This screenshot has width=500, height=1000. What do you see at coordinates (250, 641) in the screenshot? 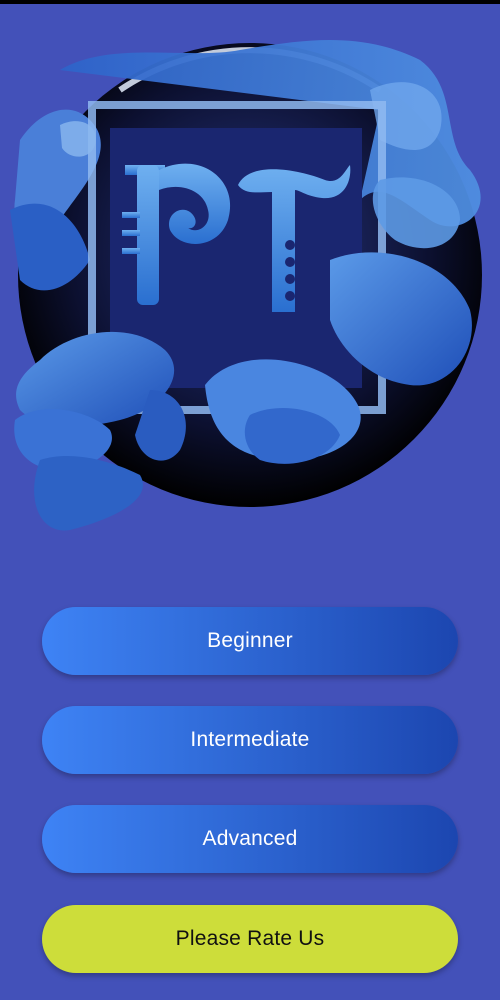
I see `beginner-button: Beginner` at bounding box center [250, 641].